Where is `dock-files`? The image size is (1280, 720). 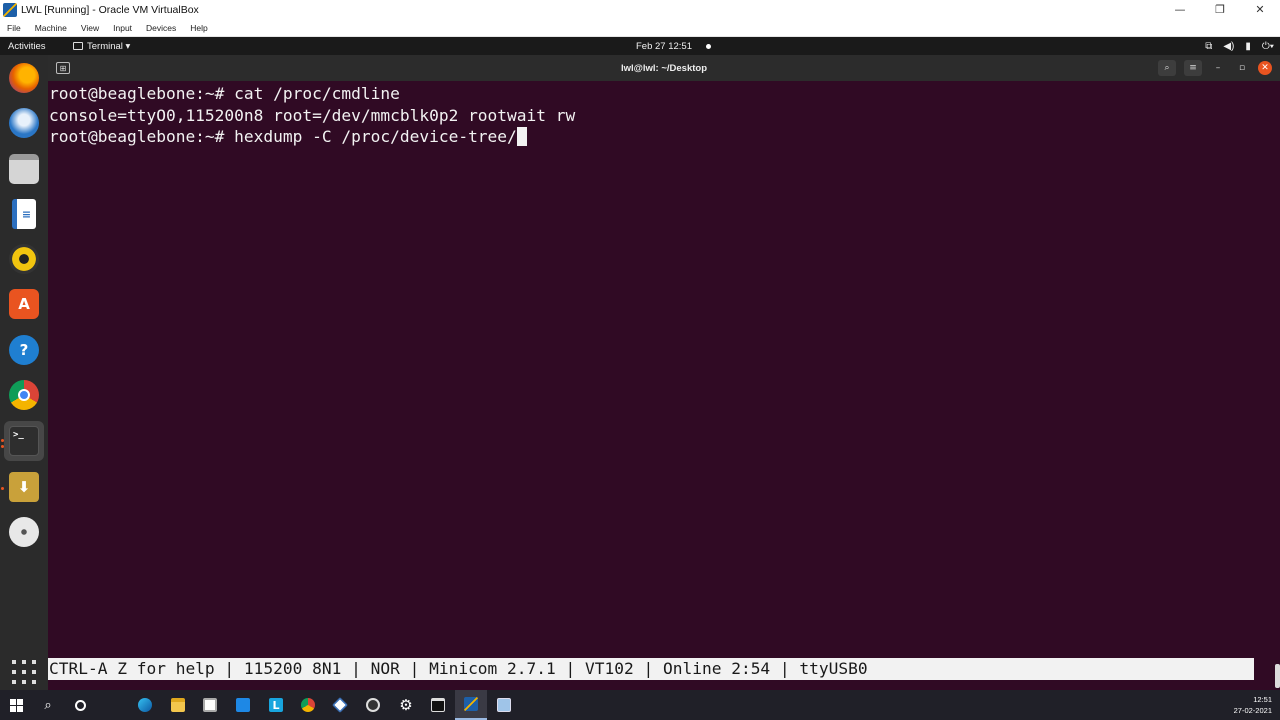
dock-files is located at coordinates (24, 169).